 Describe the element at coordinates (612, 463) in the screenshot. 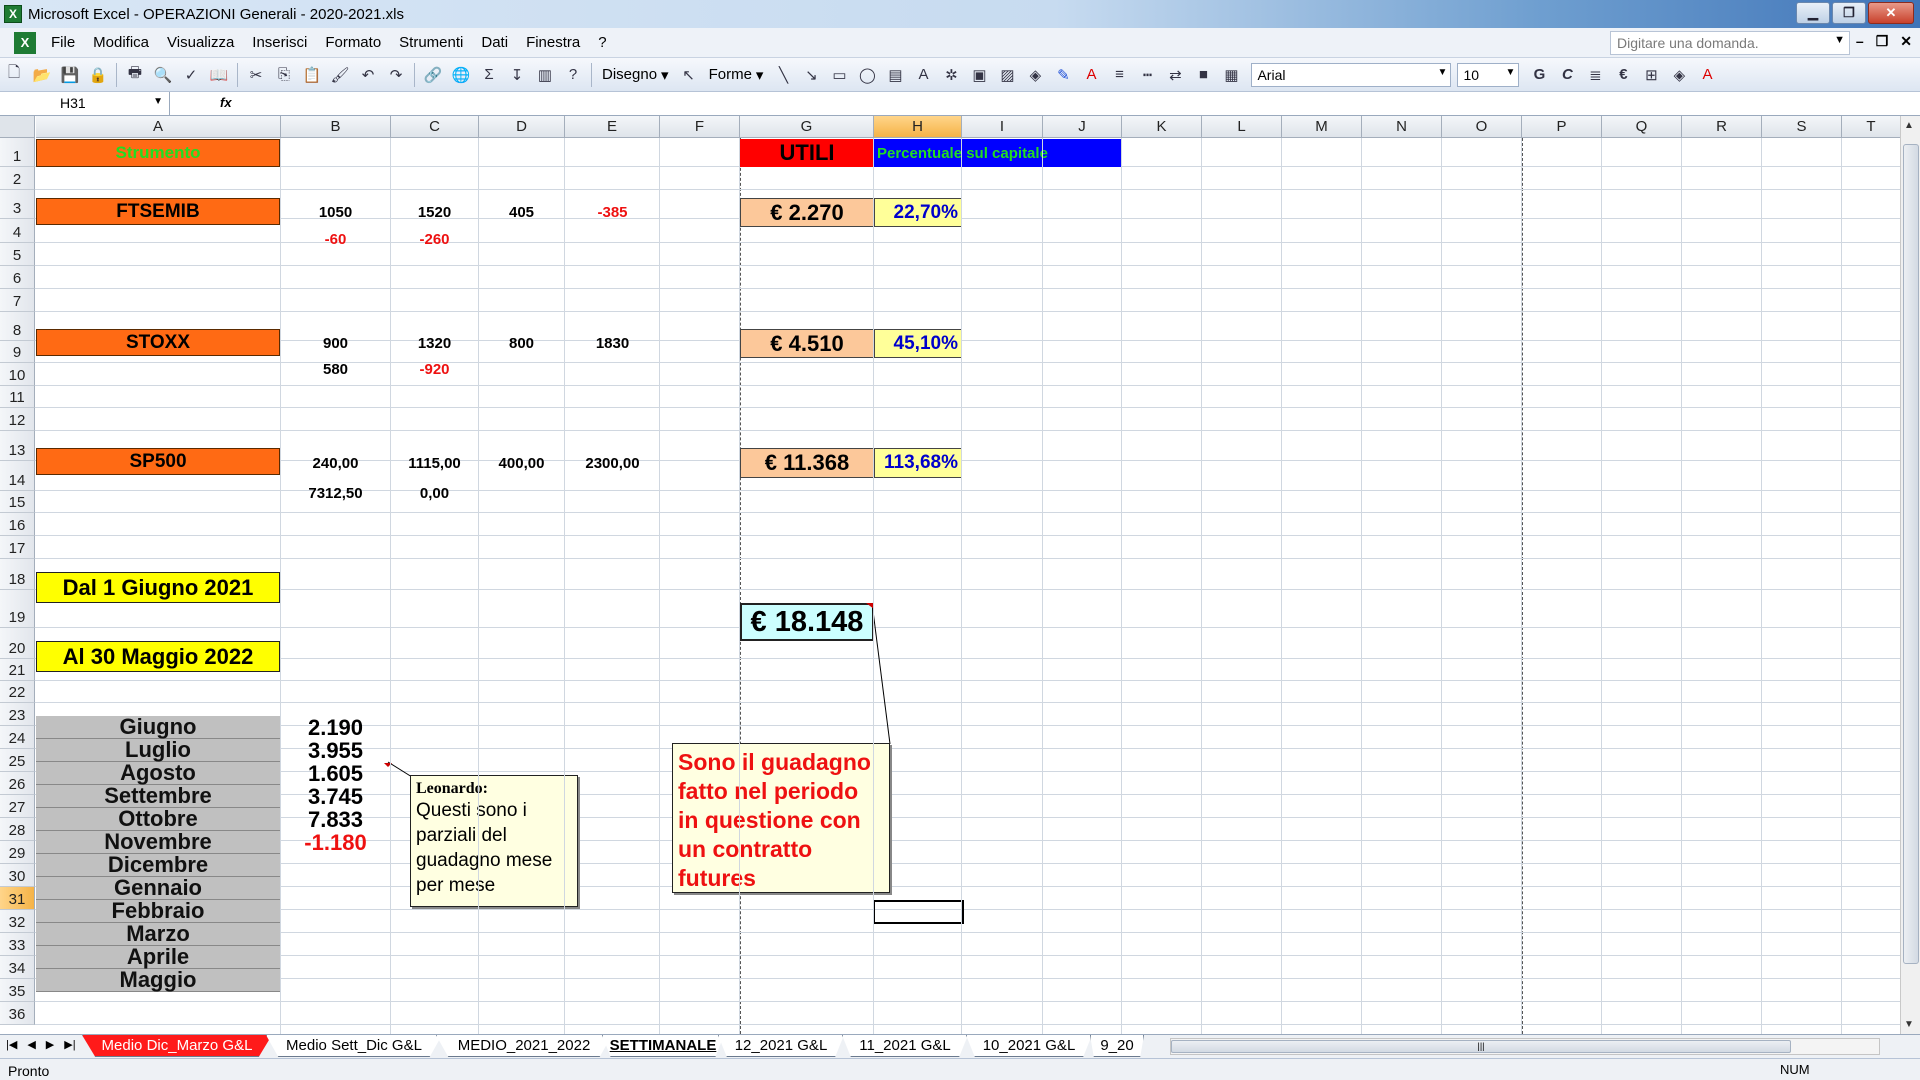

I see `cell-e13: 2300,00` at that location.